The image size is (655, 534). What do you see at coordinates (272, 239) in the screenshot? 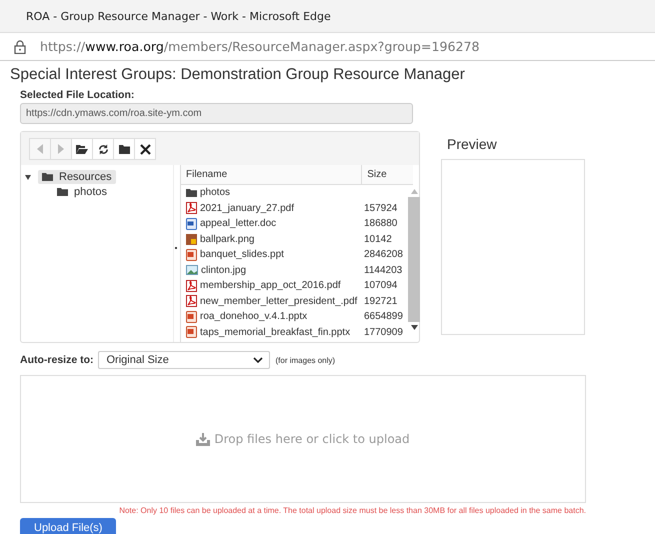
I see `file-name: ballpark.png` at bounding box center [272, 239].